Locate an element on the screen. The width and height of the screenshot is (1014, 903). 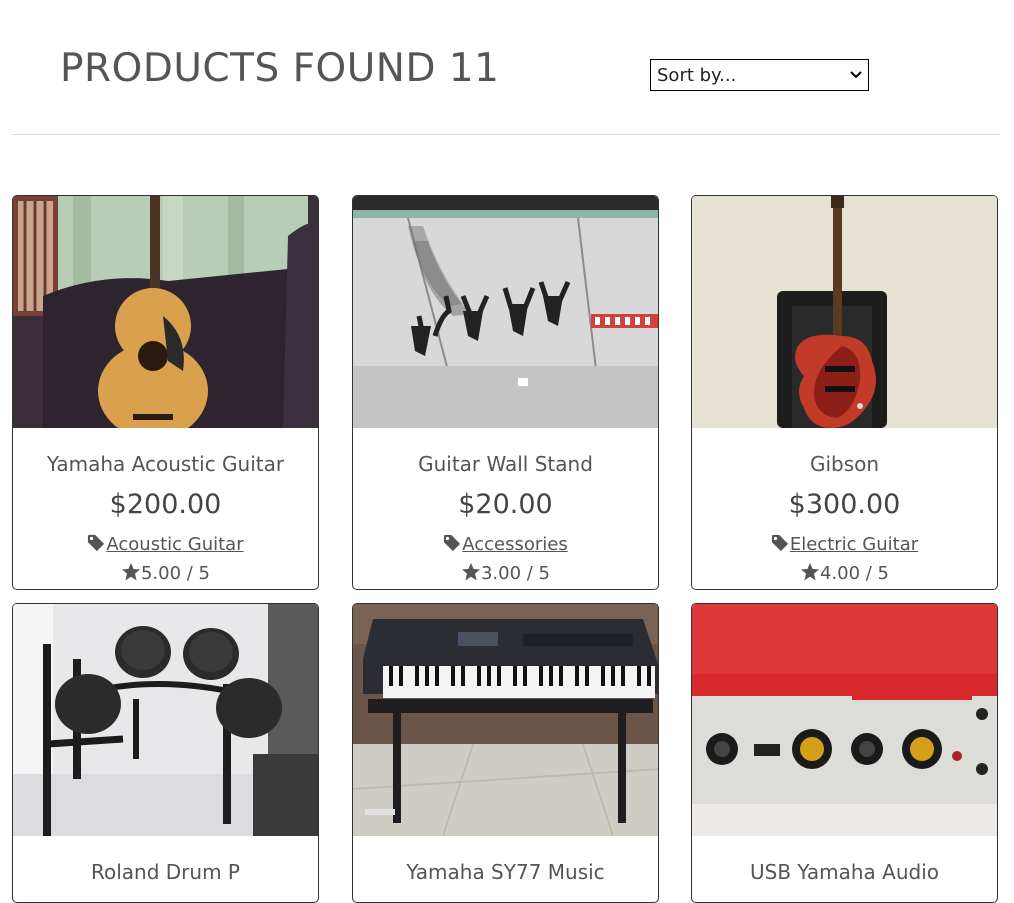
product-category: Acoustic Guitar is located at coordinates (165, 545).